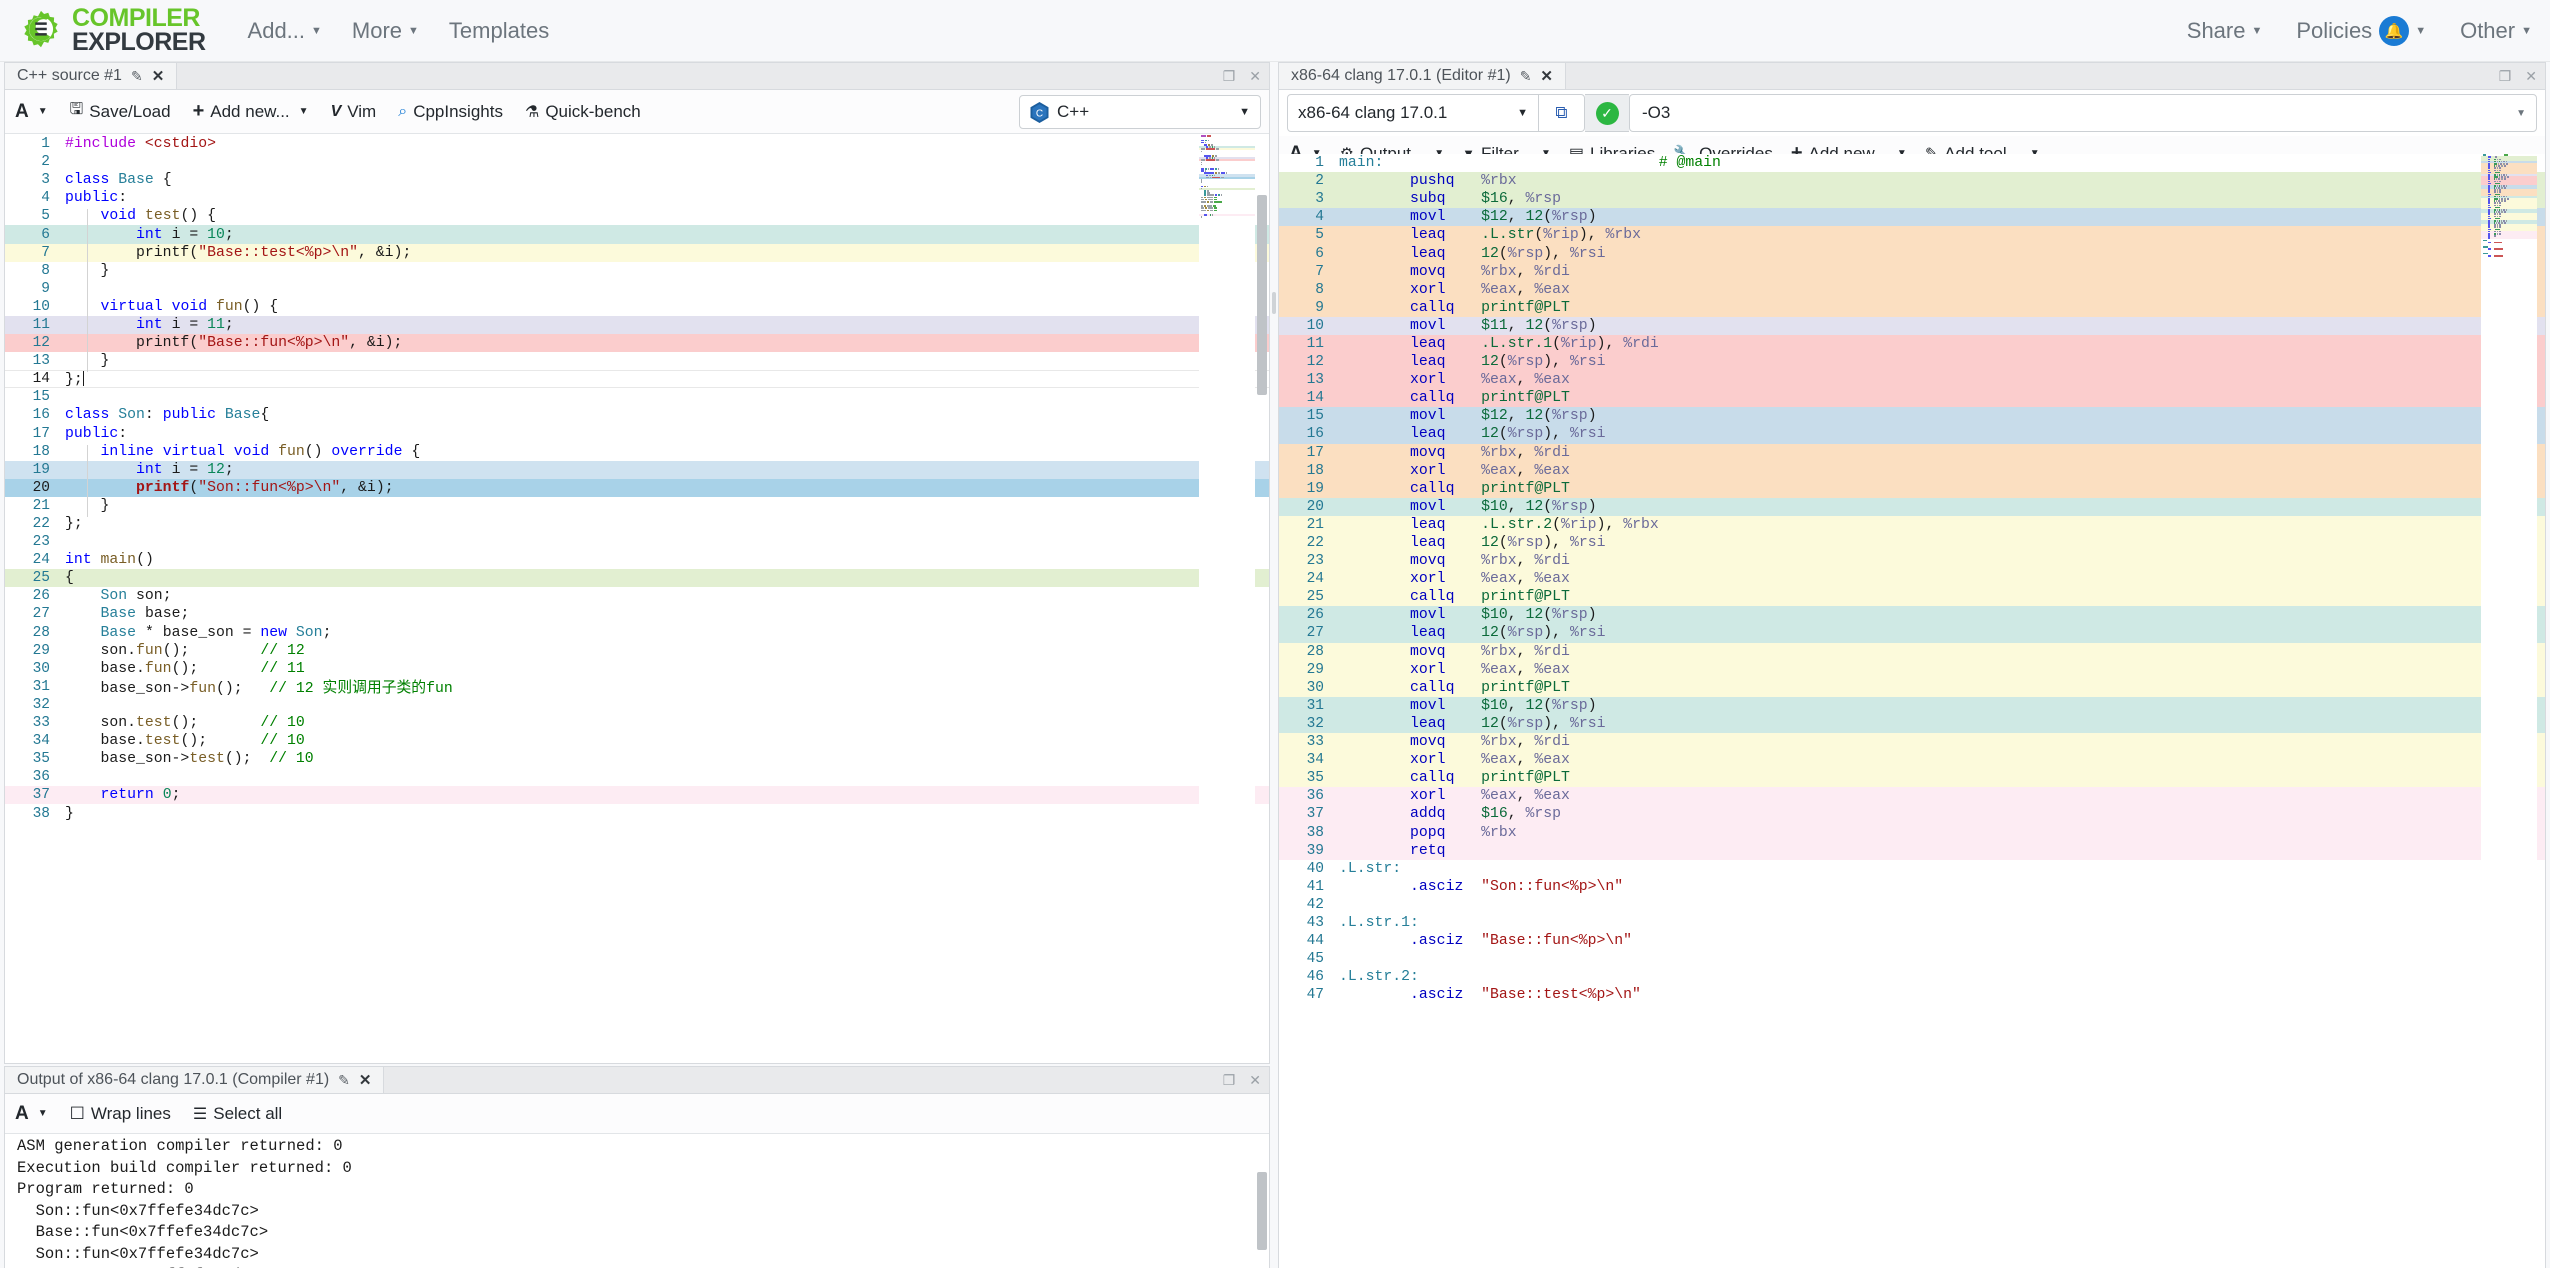 Image resolution: width=2550 pixels, height=1268 pixels. What do you see at coordinates (637, 452) in the screenshot?
I see `source-line: 18 inline virtual void fun() override {` at bounding box center [637, 452].